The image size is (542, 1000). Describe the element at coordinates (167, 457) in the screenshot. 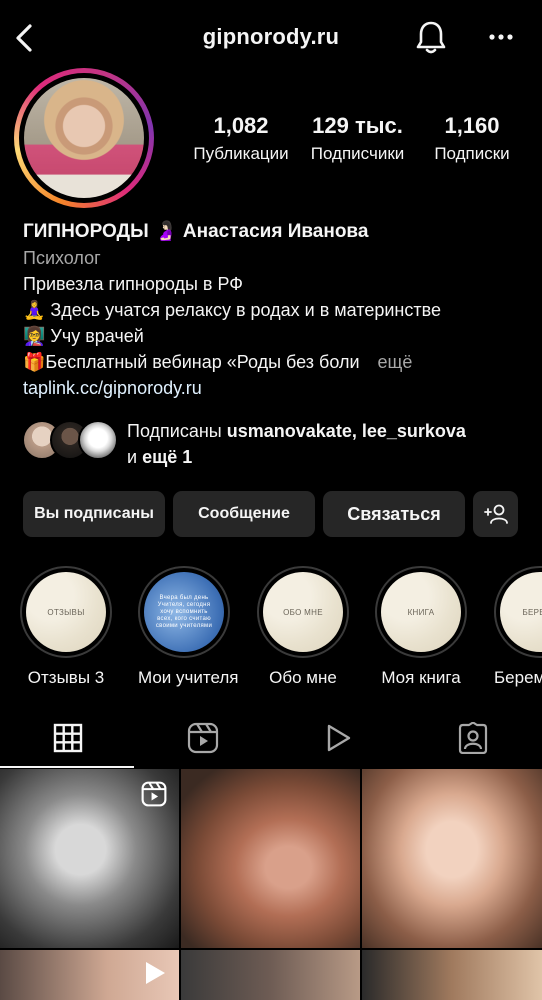

I see `mutual-more: ещё 1` at that location.